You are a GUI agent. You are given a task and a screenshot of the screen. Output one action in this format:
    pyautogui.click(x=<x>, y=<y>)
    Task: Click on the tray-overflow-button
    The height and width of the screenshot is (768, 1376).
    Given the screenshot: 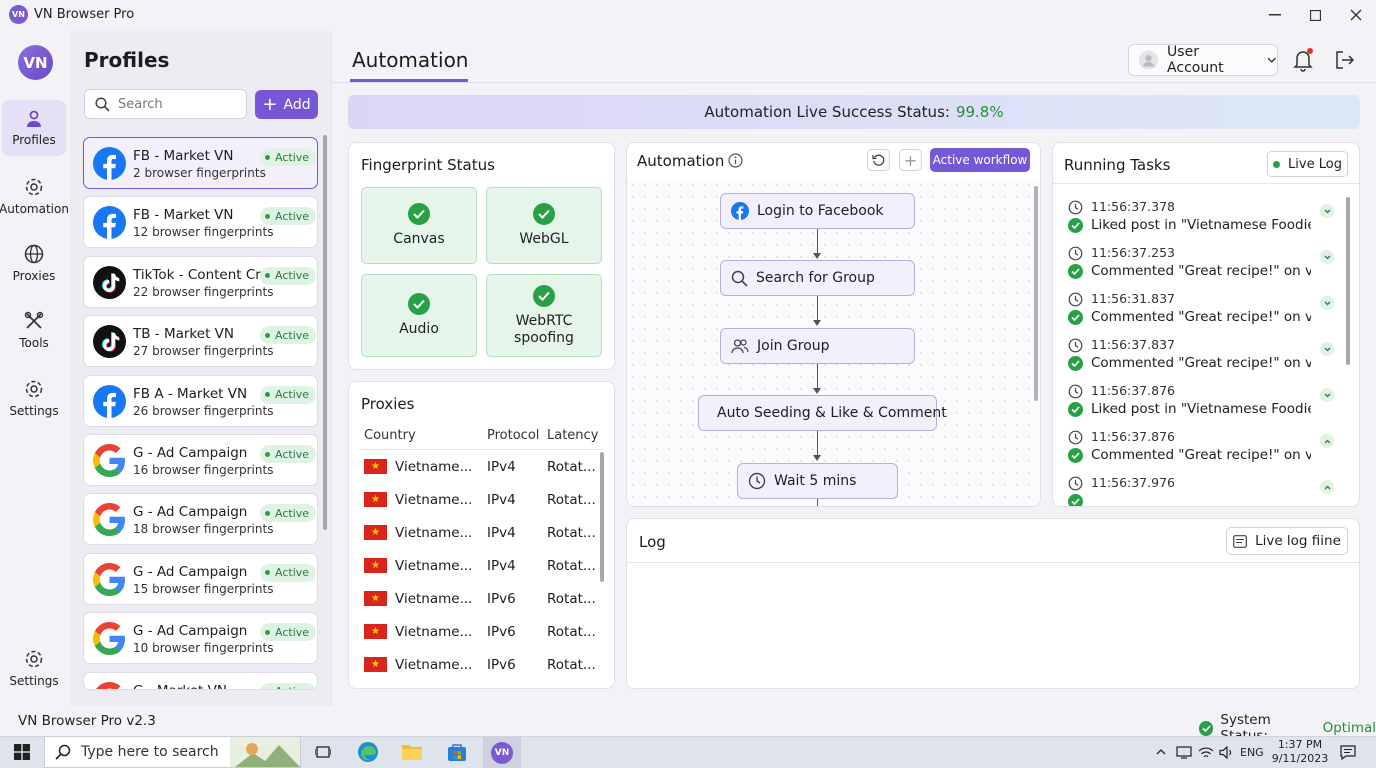 What is the action you would take?
    pyautogui.click(x=1161, y=752)
    